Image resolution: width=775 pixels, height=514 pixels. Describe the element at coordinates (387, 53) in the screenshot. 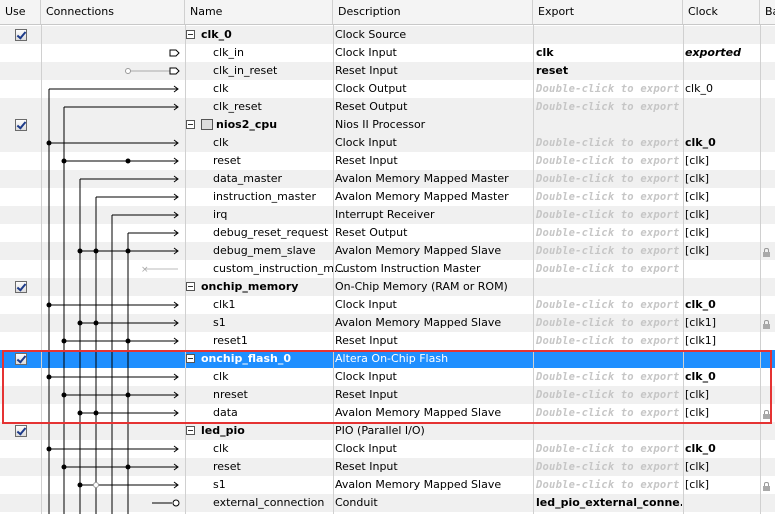

I see `interface-row: clk_in Clock Input clk exported` at that location.